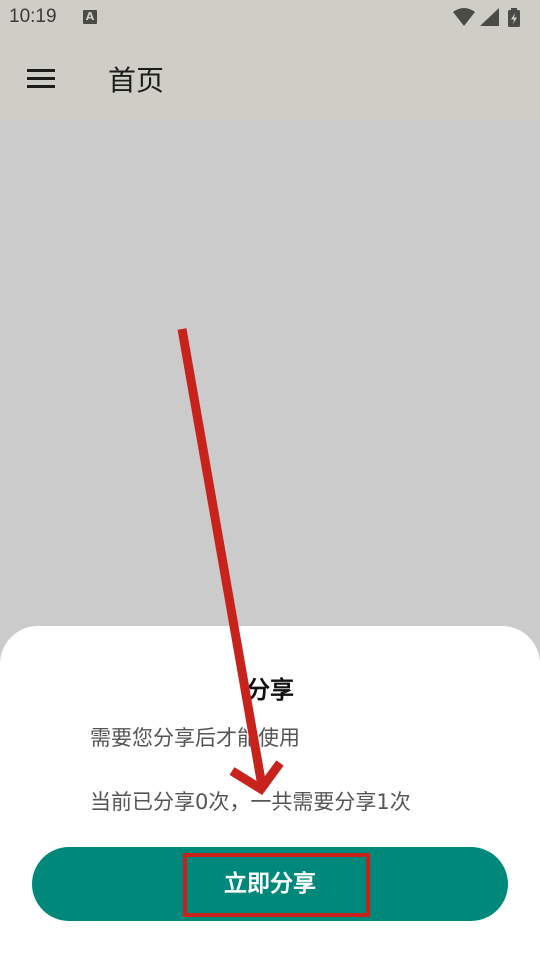  What do you see at coordinates (41, 79) in the screenshot?
I see `hamburger-menu-icon` at bounding box center [41, 79].